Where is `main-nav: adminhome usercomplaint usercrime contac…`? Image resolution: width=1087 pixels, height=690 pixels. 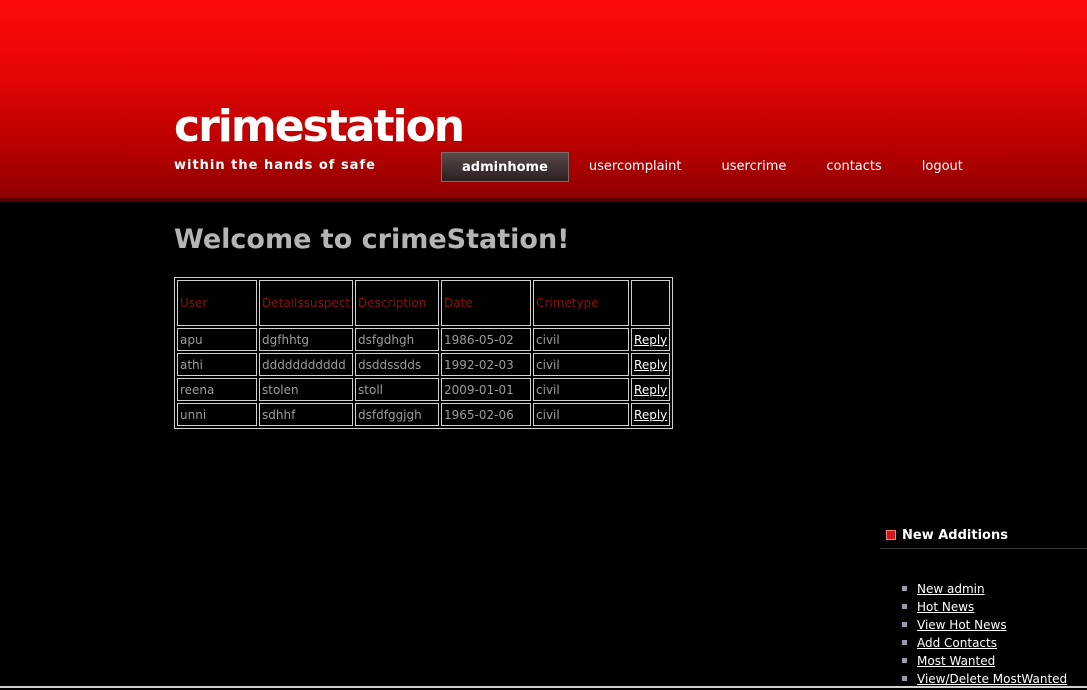 main-nav: adminhome usercomplaint usercrime contac… is located at coordinates (712, 167).